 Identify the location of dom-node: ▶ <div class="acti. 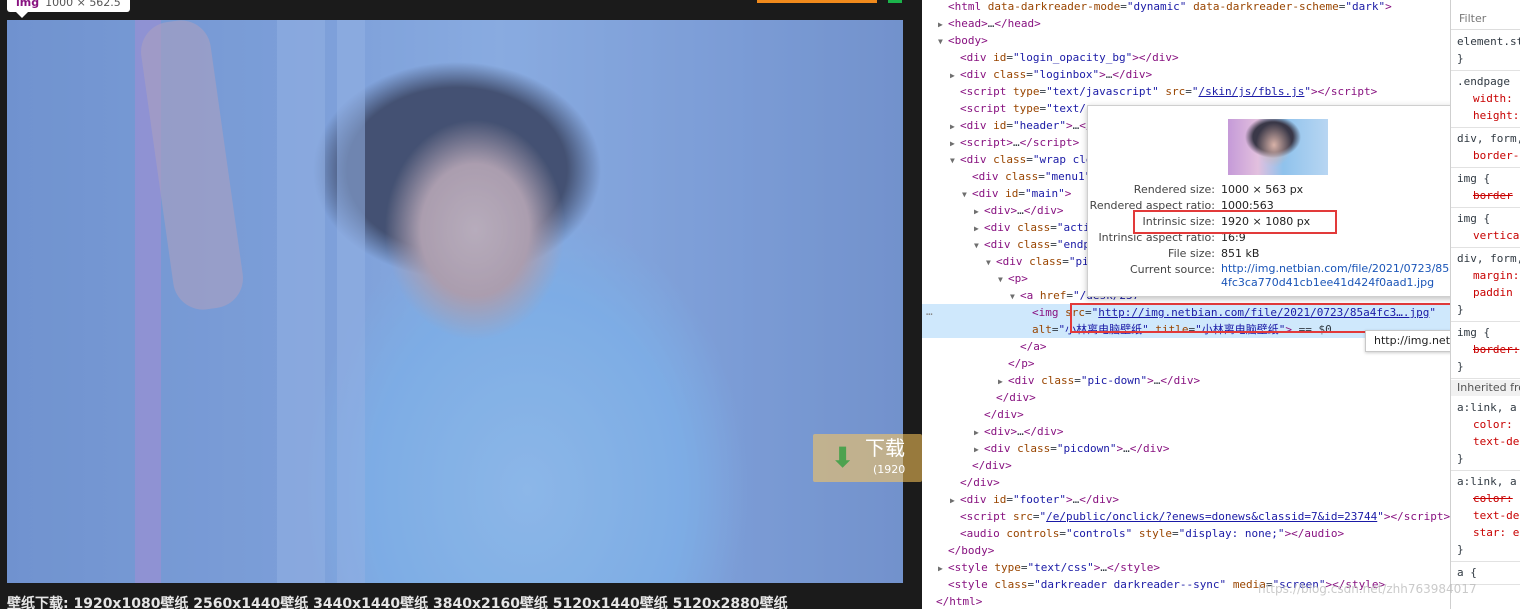
(1006, 227).